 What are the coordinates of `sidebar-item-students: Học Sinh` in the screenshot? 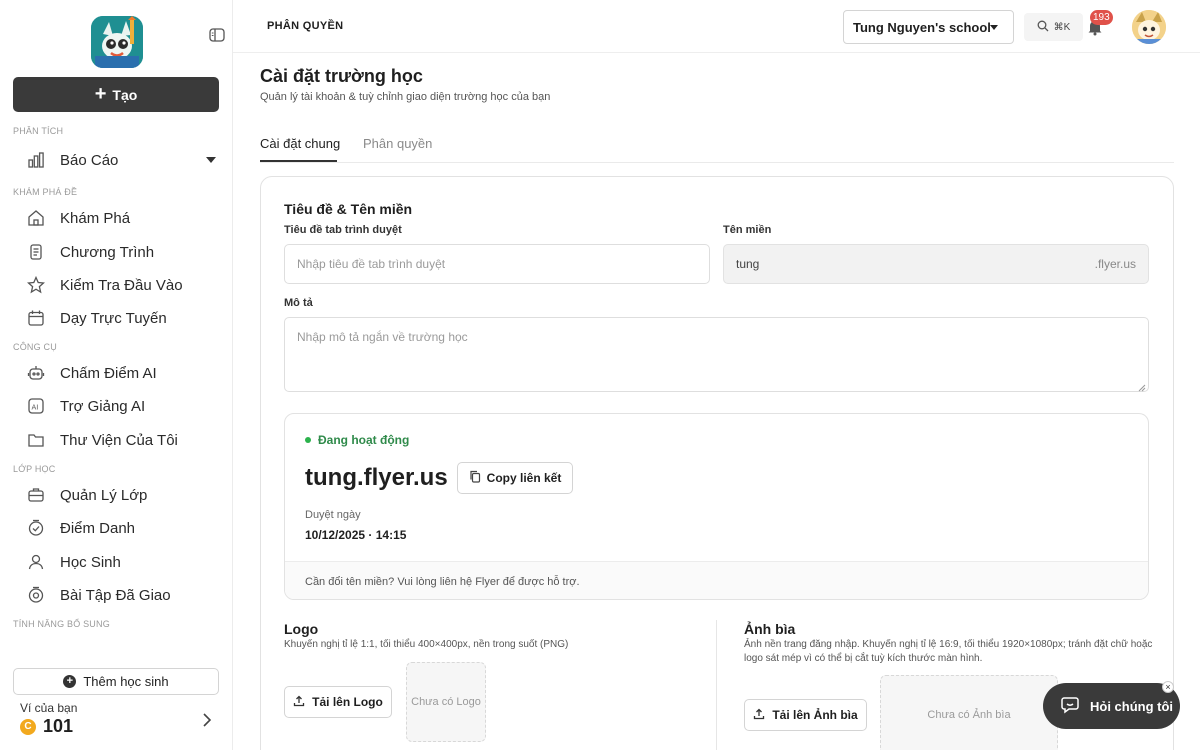 It's located at (124, 562).